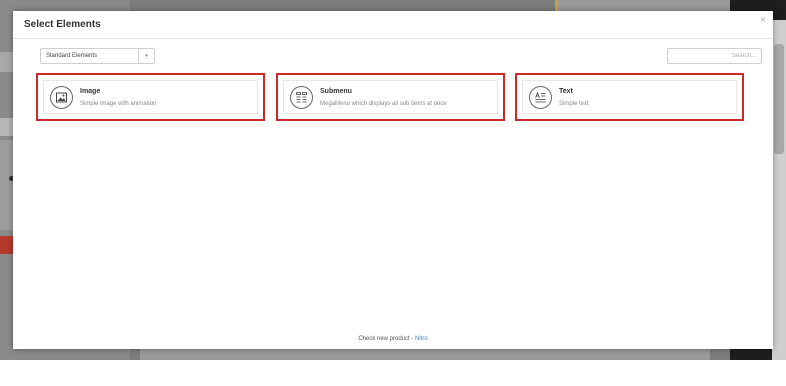 This screenshot has width=786, height=386. What do you see at coordinates (336, 91) in the screenshot?
I see `element-title: Submenu` at bounding box center [336, 91].